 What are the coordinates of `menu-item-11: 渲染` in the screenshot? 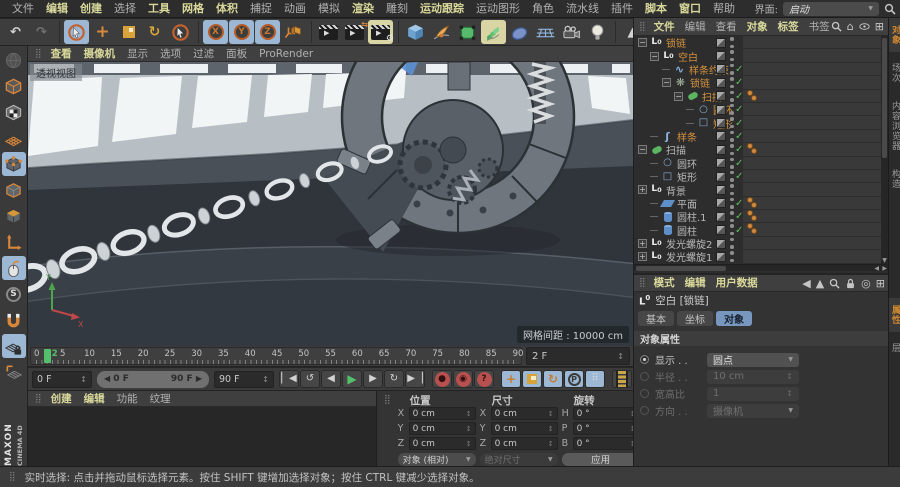 It's located at (363, 9).